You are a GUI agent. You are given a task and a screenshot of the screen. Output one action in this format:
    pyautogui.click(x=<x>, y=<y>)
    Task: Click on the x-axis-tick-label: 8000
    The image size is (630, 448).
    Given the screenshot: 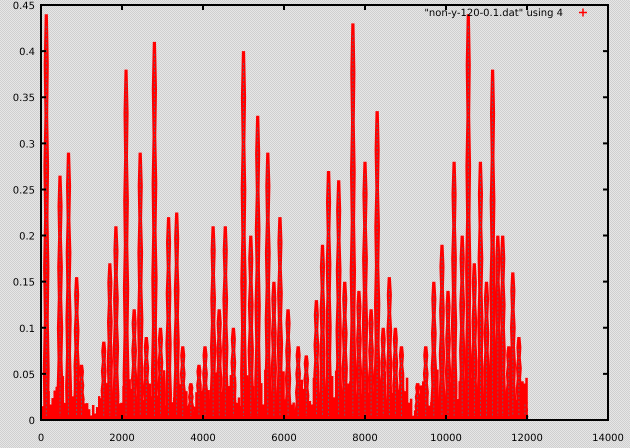 What is the action you would take?
    pyautogui.click(x=365, y=438)
    